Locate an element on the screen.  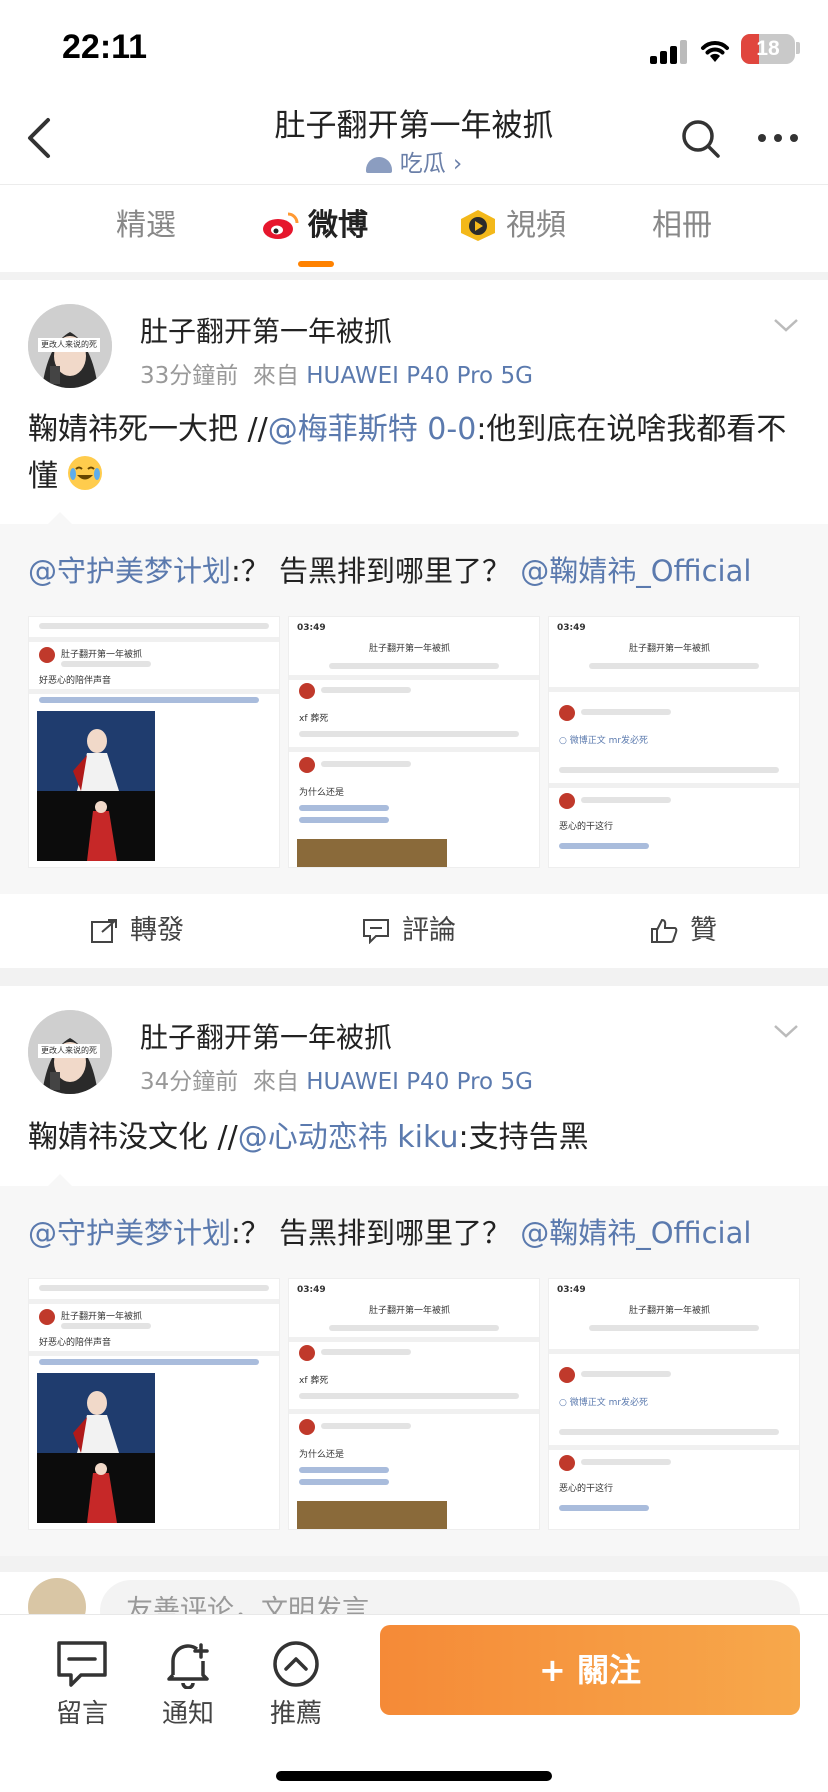
status-bar: 22:11 18 is located at coordinates (414, 48).